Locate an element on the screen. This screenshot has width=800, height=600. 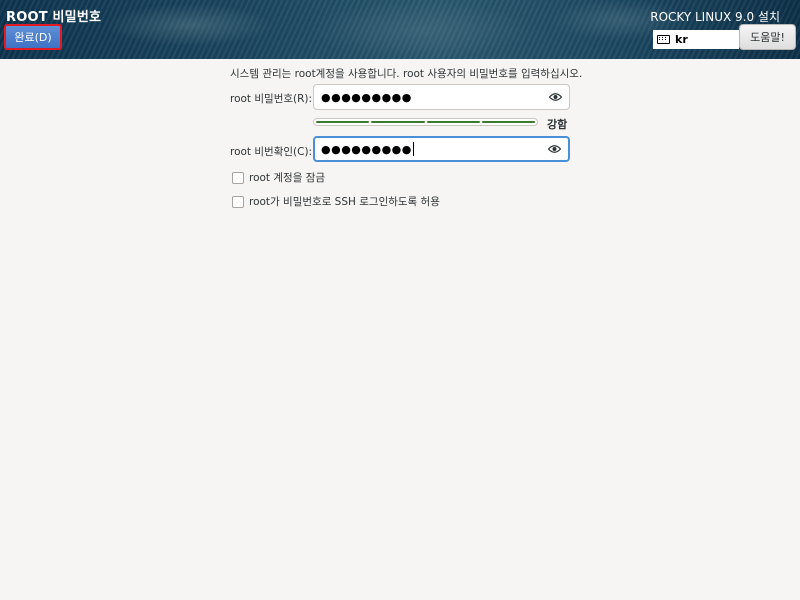
lock-root-label: root 계정을 잠금 is located at coordinates (287, 178).